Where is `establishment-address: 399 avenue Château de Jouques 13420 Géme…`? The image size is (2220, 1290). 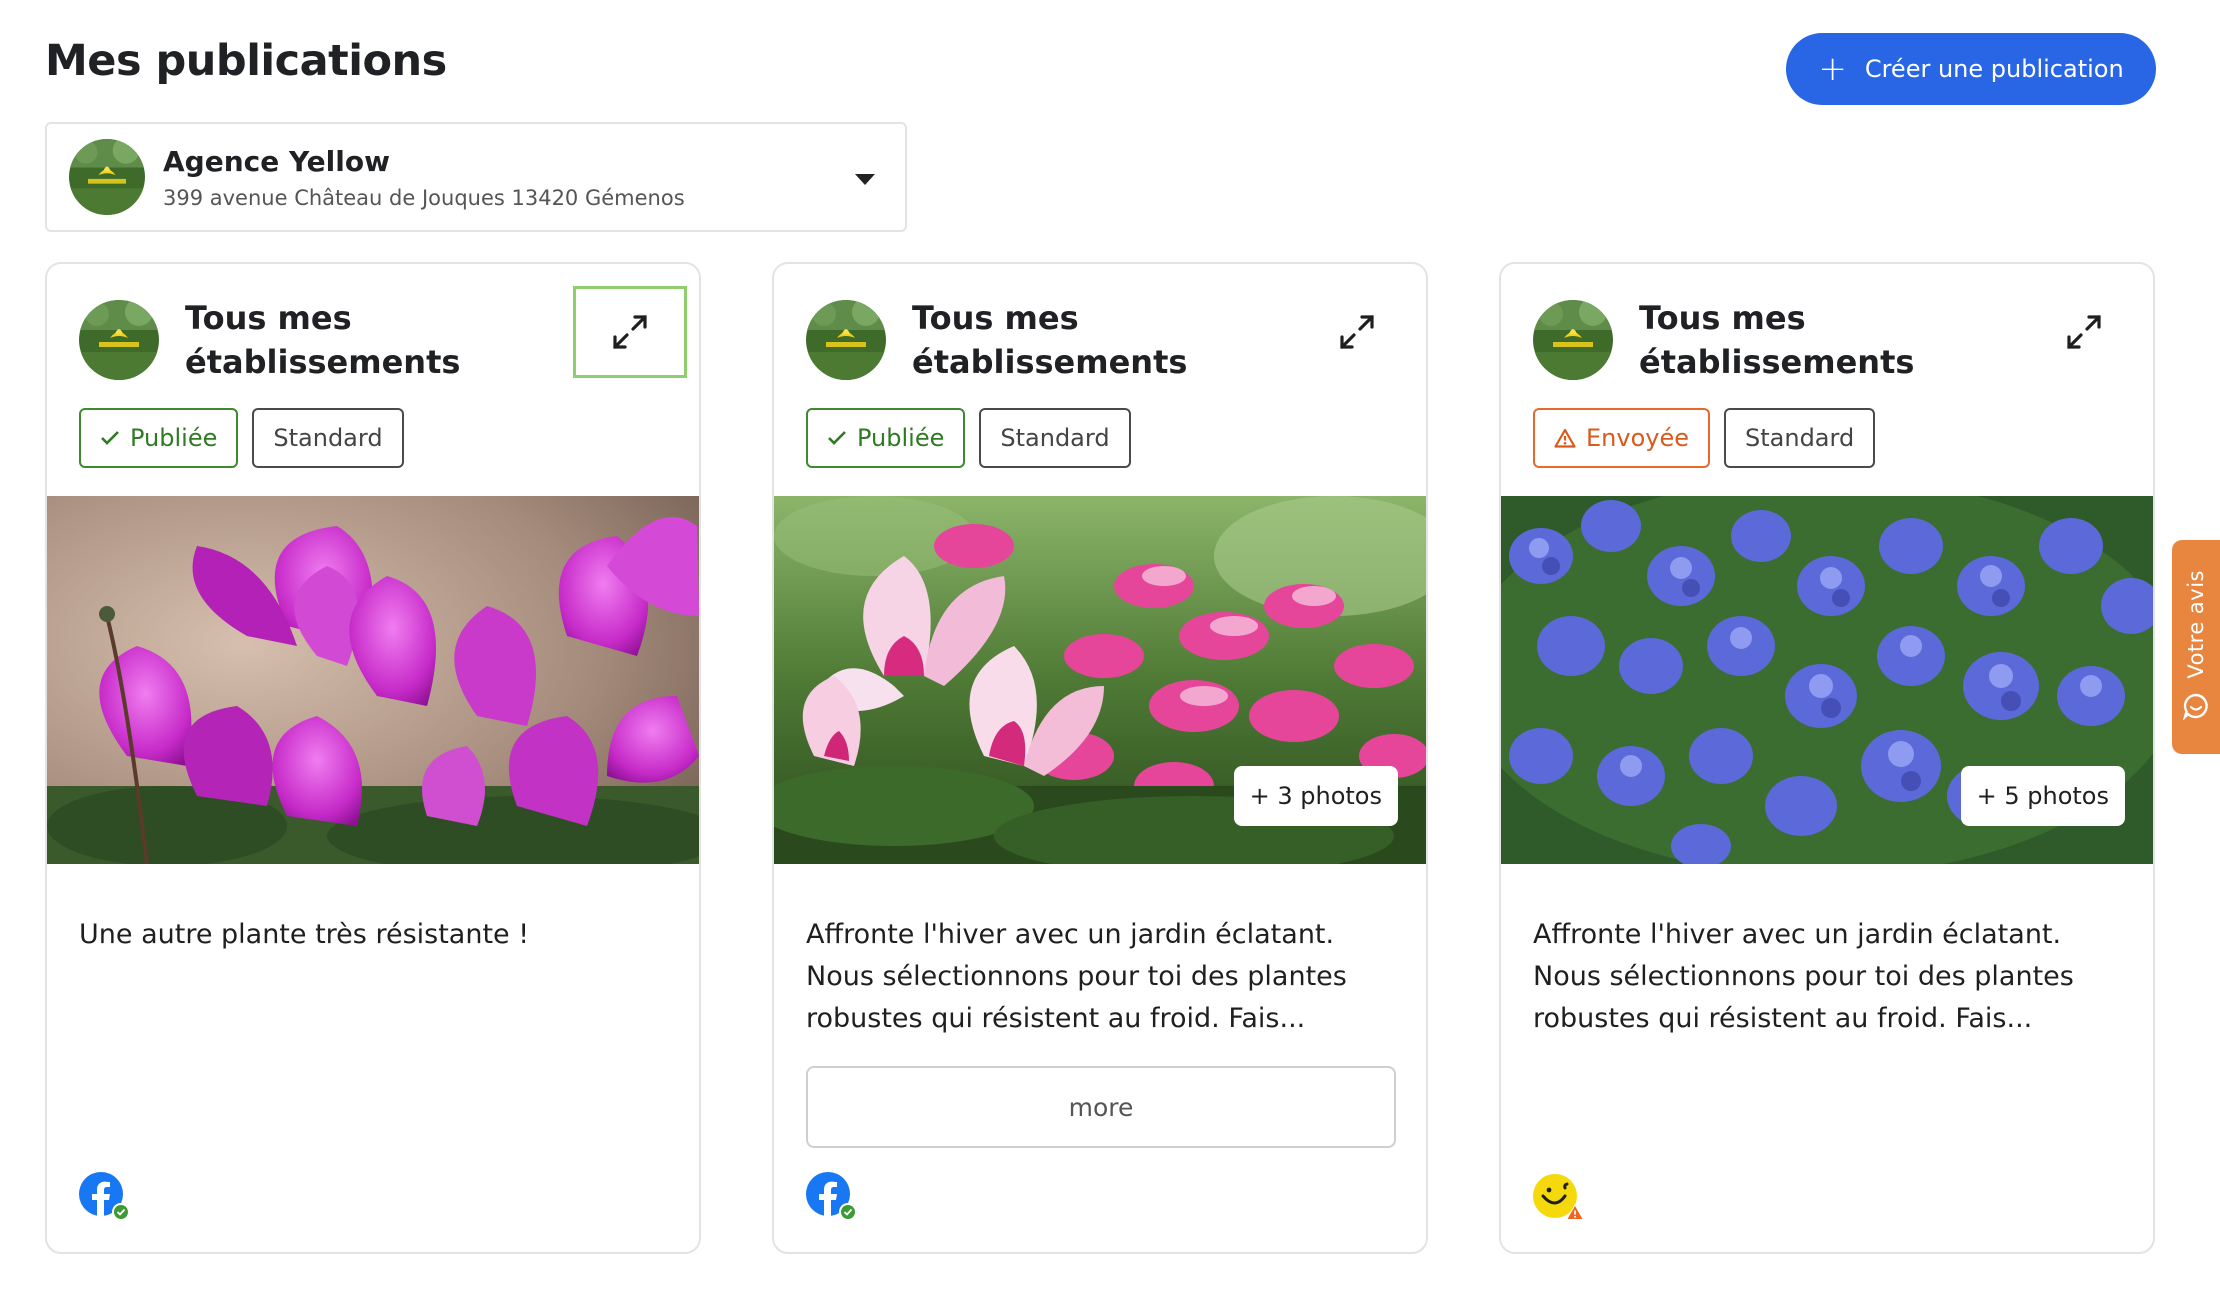
establishment-address: 399 avenue Château de Jouques 13420 Géme… is located at coordinates (424, 197).